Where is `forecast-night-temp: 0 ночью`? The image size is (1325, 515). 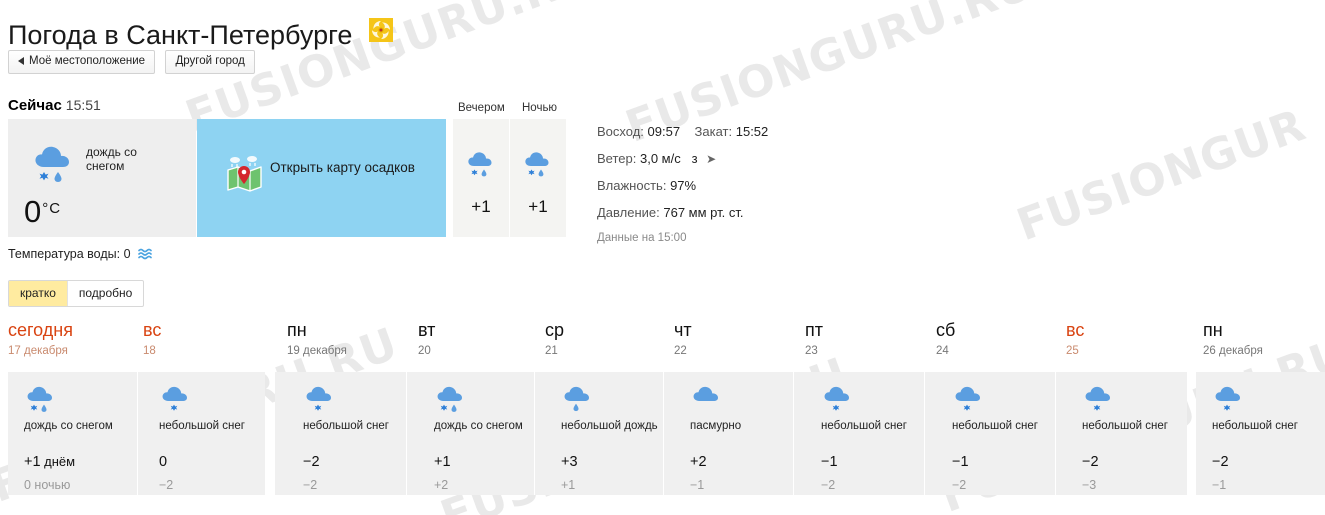 forecast-night-temp: 0 ночью is located at coordinates (47, 485).